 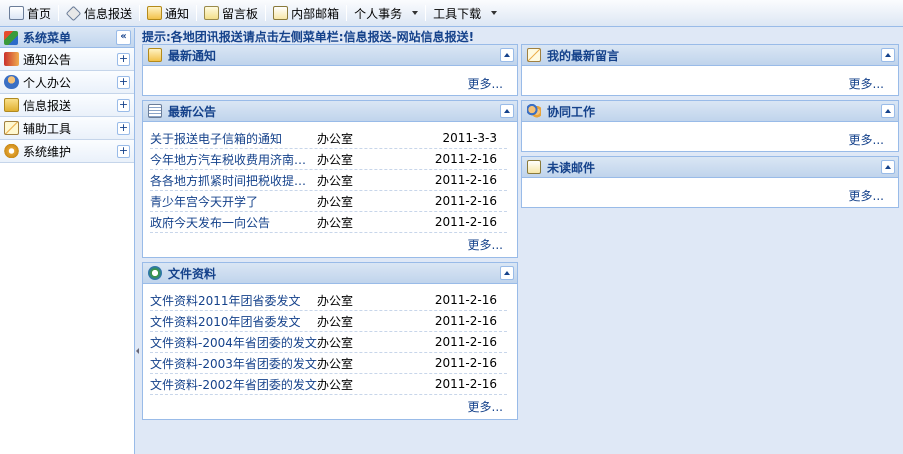 What do you see at coordinates (710, 55) in the screenshot?
I see `panel-header: 我的最新留言` at bounding box center [710, 55].